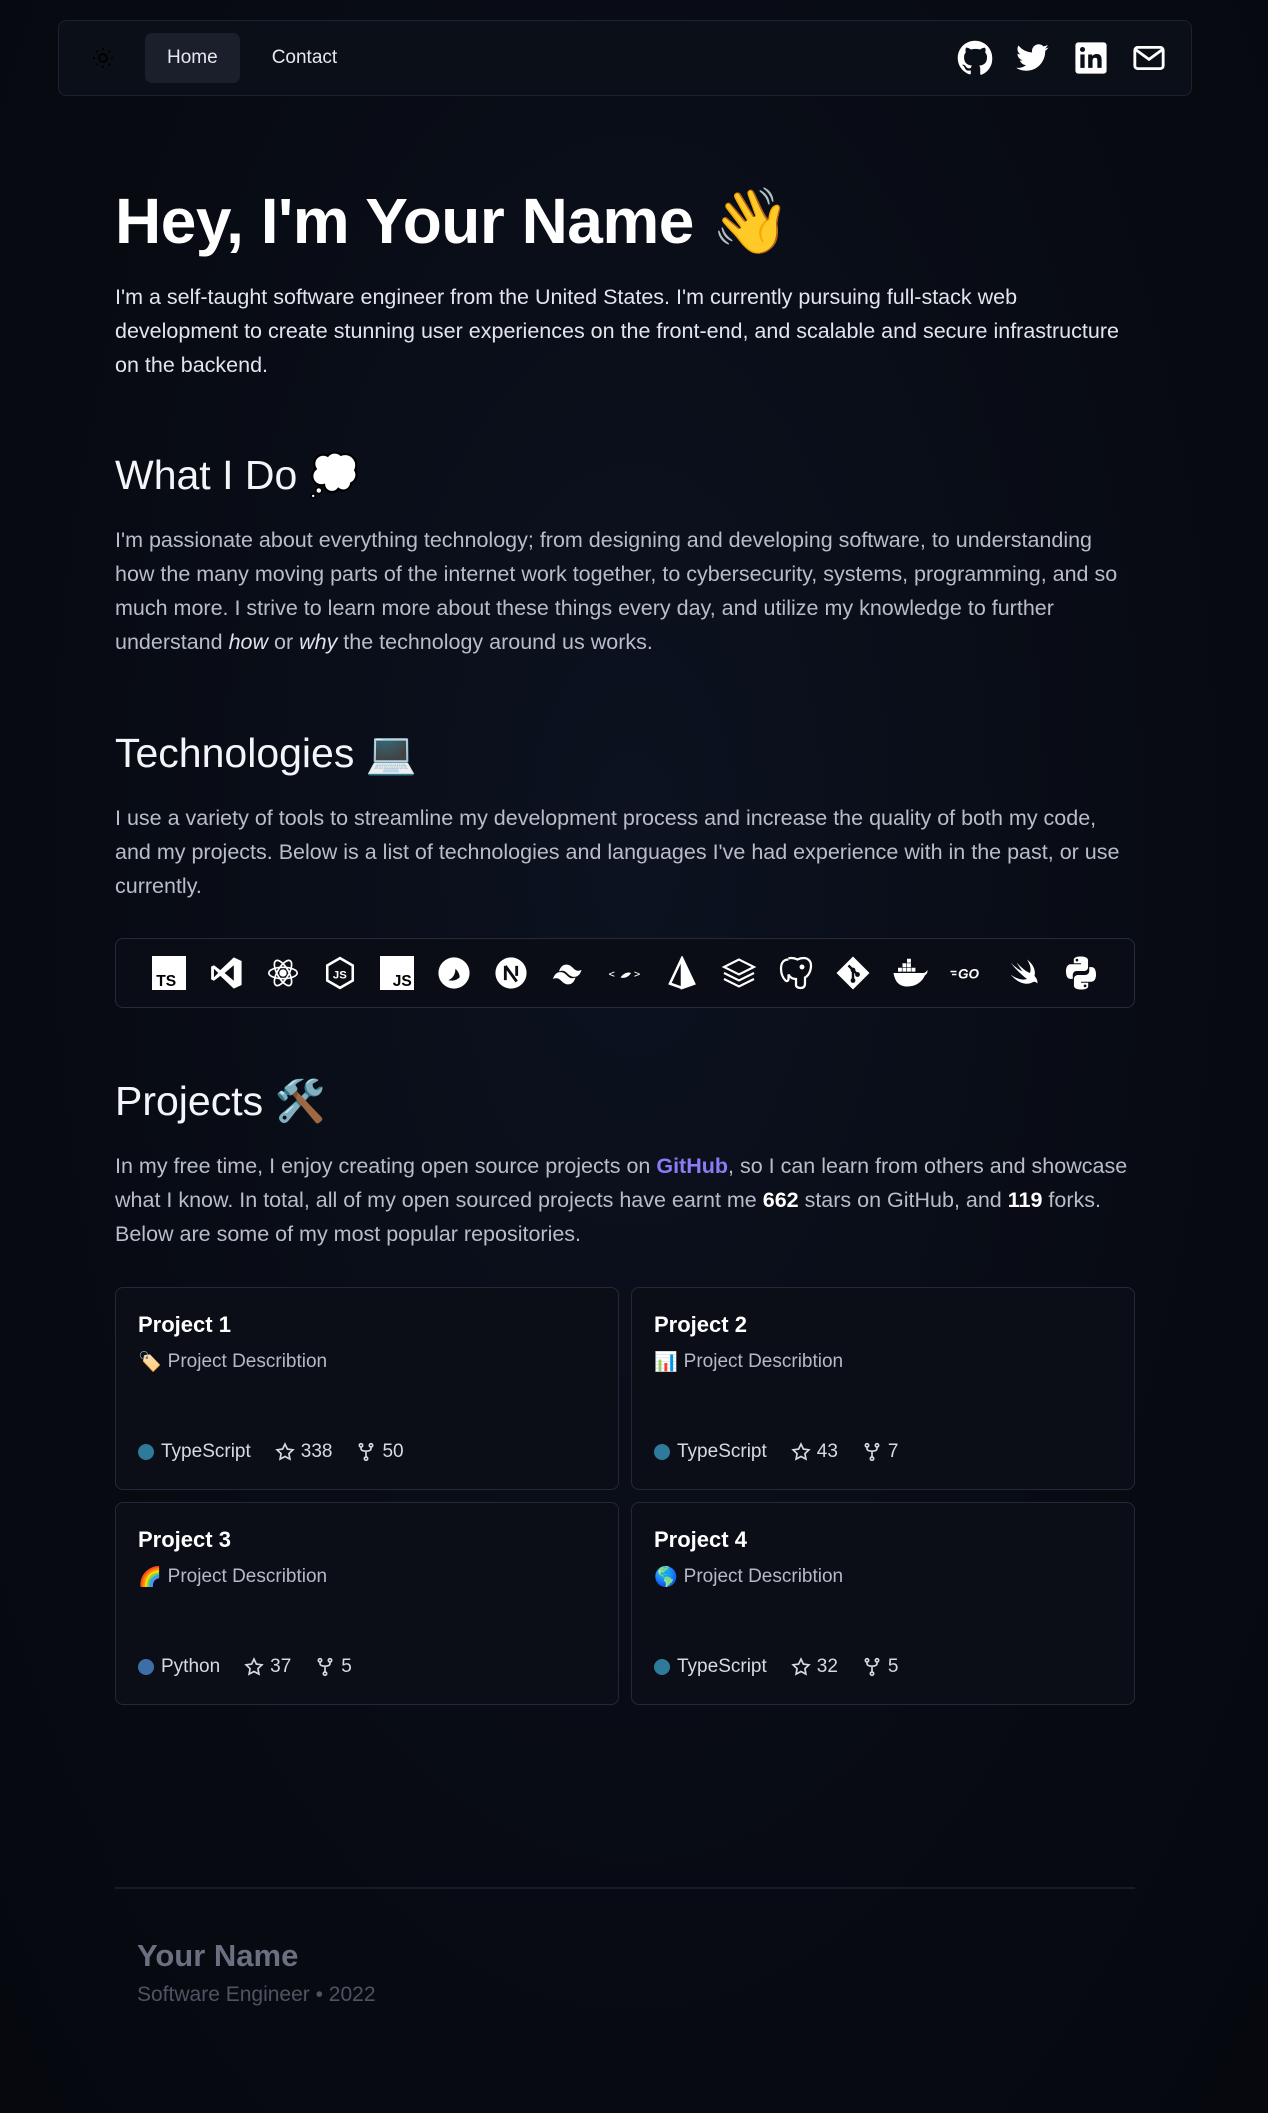  Describe the element at coordinates (454, 973) in the screenshot. I see `gatsby-icon` at that location.